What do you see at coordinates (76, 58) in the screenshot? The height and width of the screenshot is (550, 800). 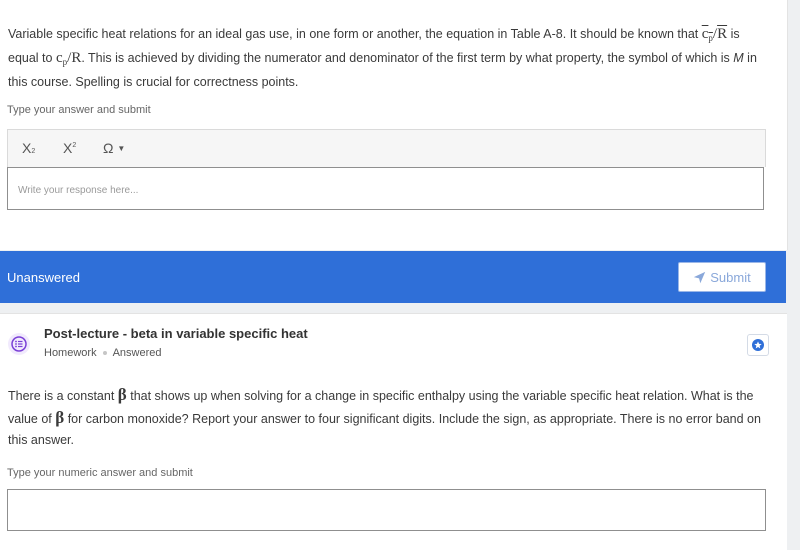 I see `r-symbol: R` at bounding box center [76, 58].